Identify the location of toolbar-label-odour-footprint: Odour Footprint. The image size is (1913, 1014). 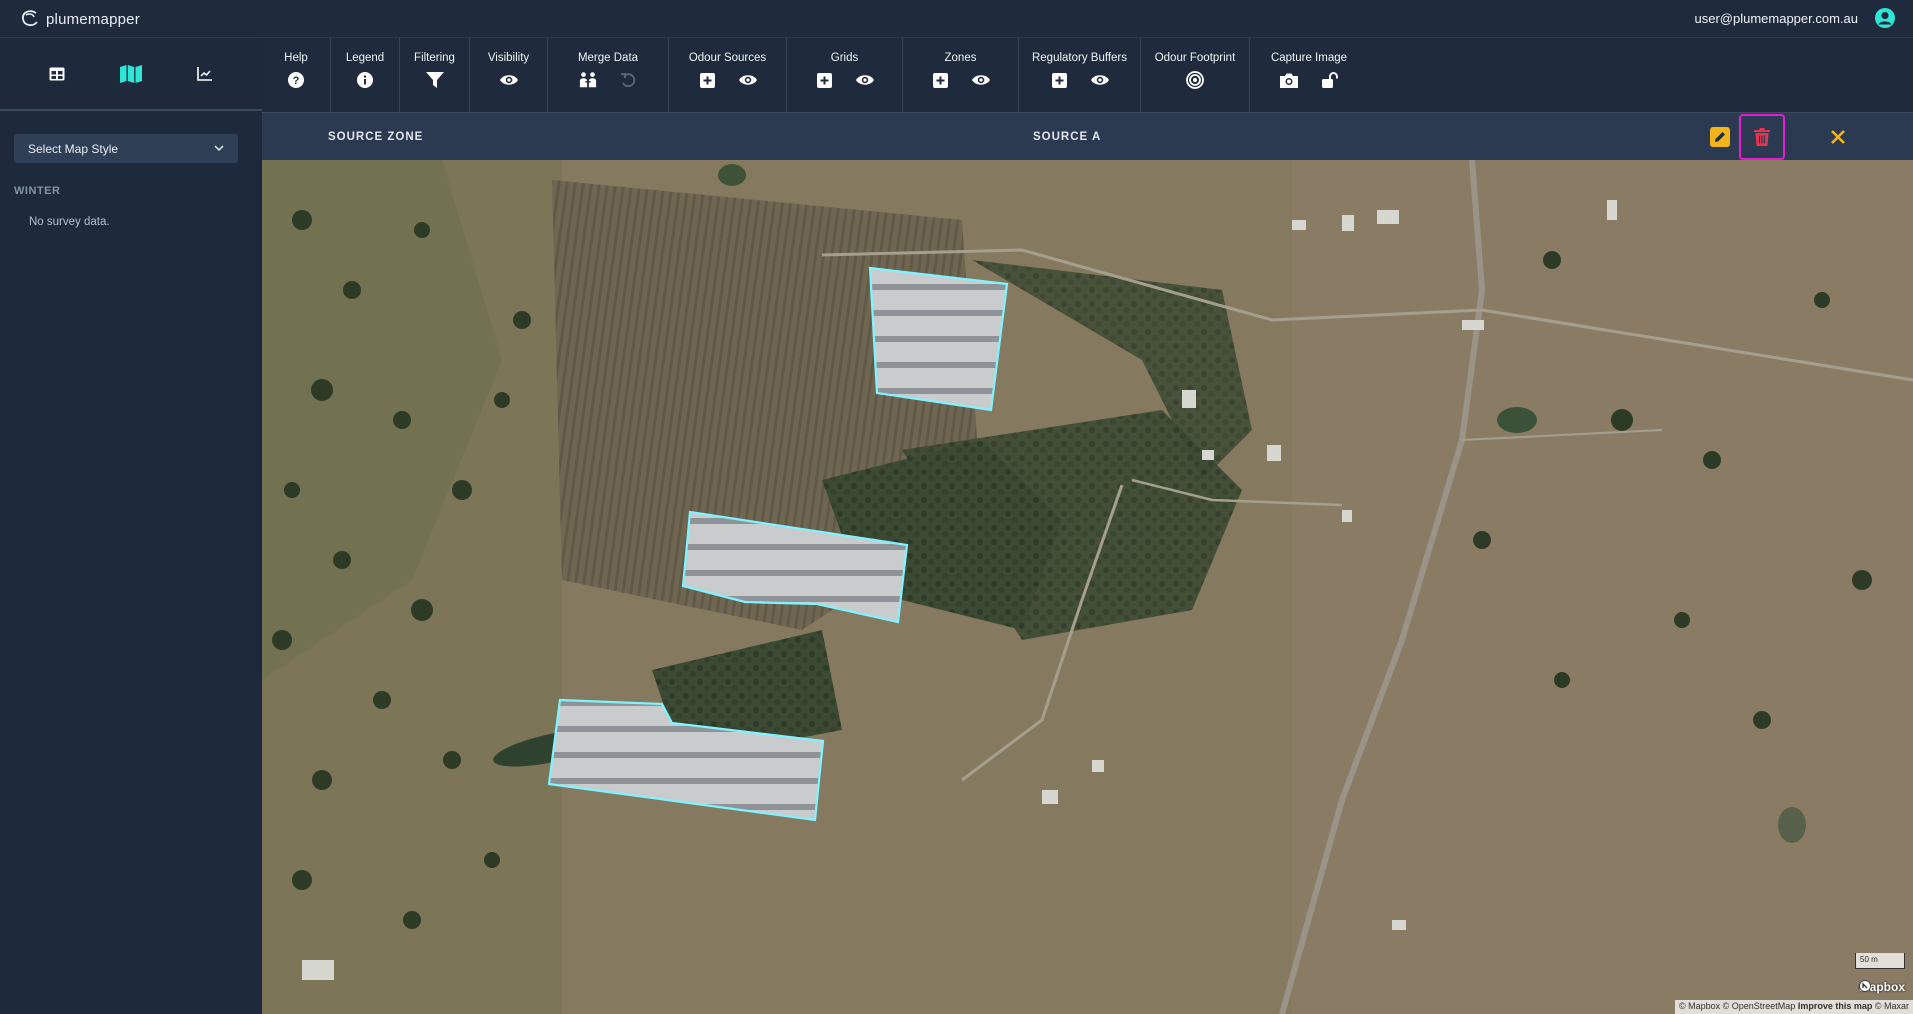
(1195, 58).